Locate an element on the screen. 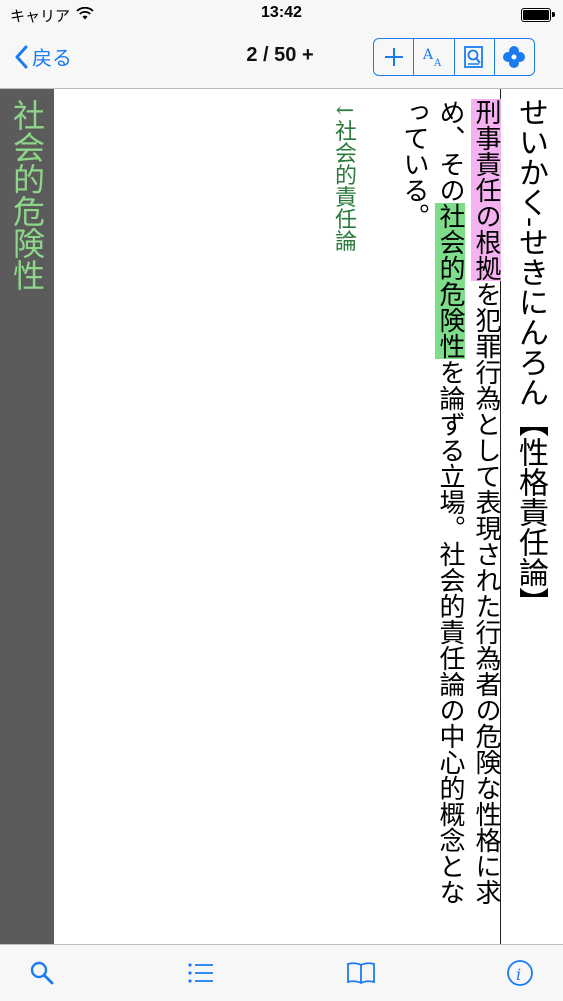 This screenshot has width=563, height=1001. search-tab is located at coordinates (42, 973).